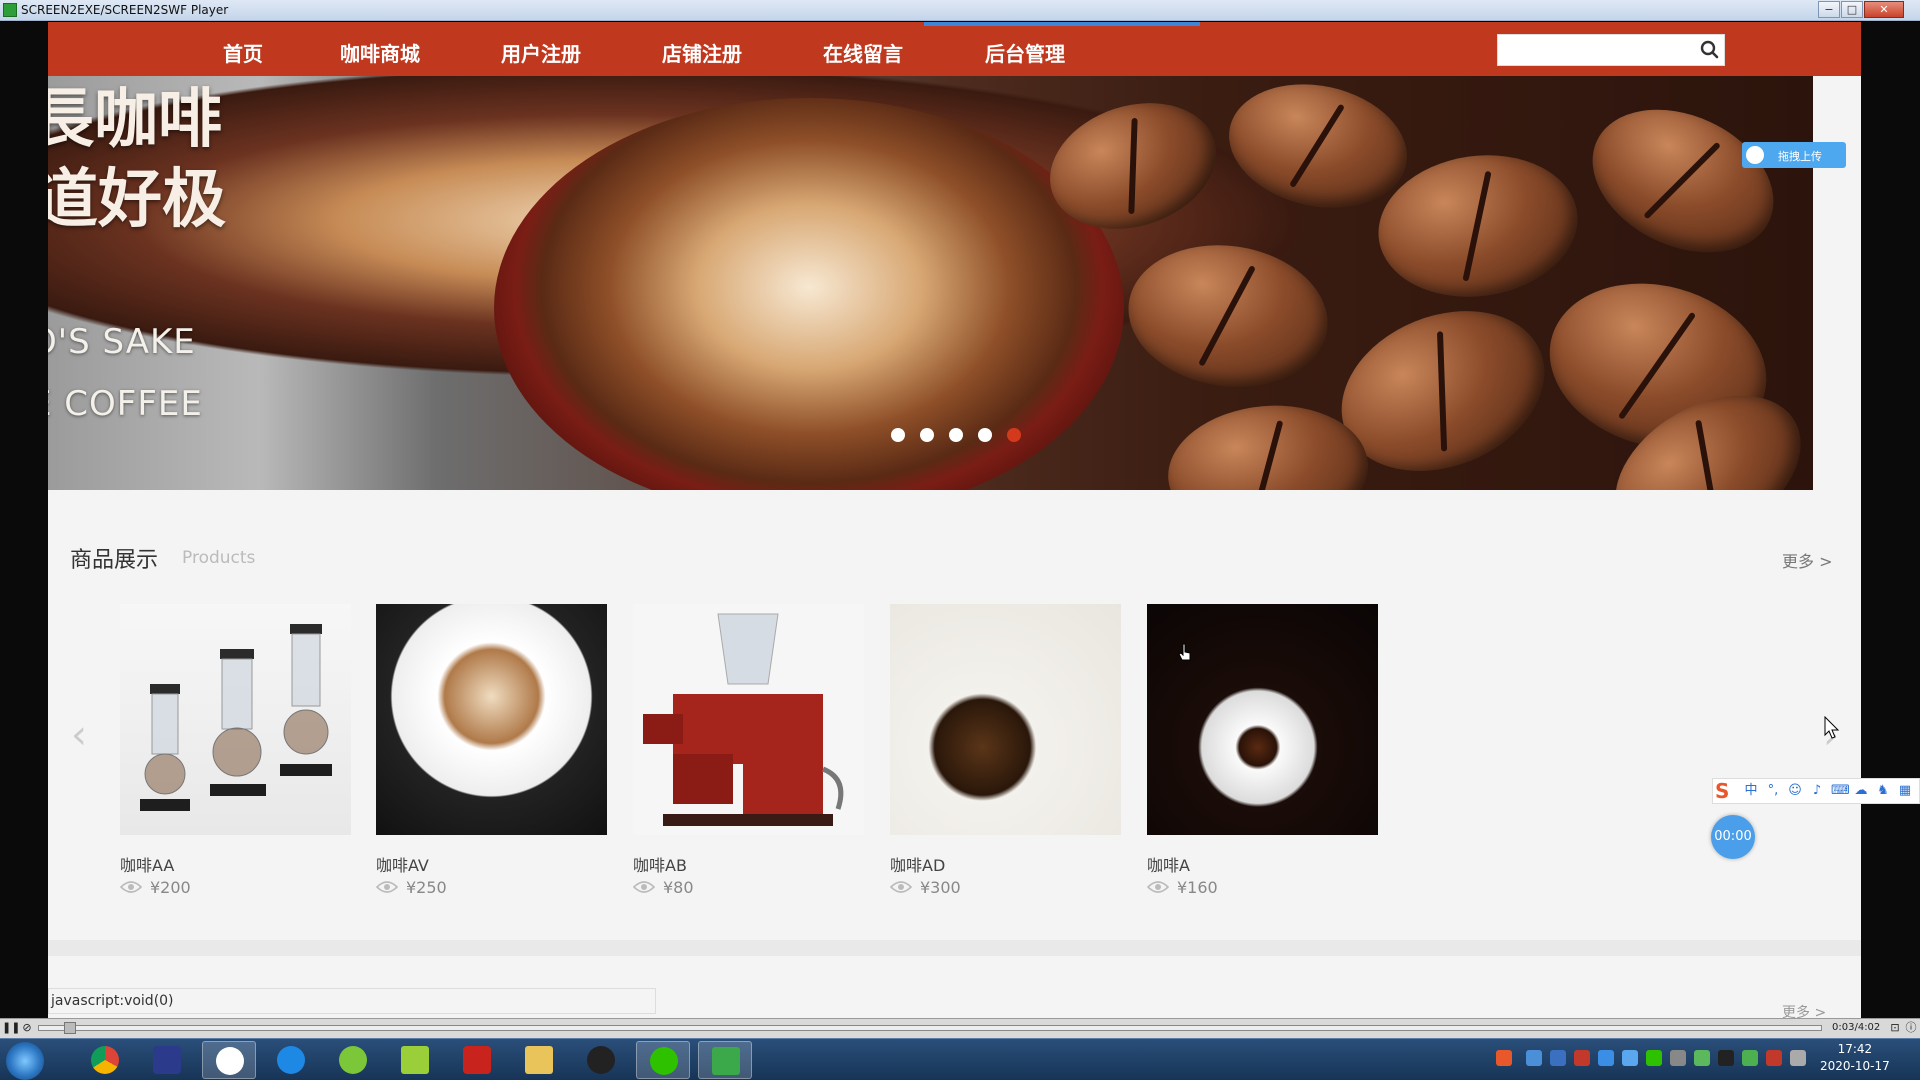 Image resolution: width=1920 pixels, height=1080 pixels. Describe the element at coordinates (380, 52) in the screenshot. I see `nav-item-coffee-mall: 咖啡商城` at that location.